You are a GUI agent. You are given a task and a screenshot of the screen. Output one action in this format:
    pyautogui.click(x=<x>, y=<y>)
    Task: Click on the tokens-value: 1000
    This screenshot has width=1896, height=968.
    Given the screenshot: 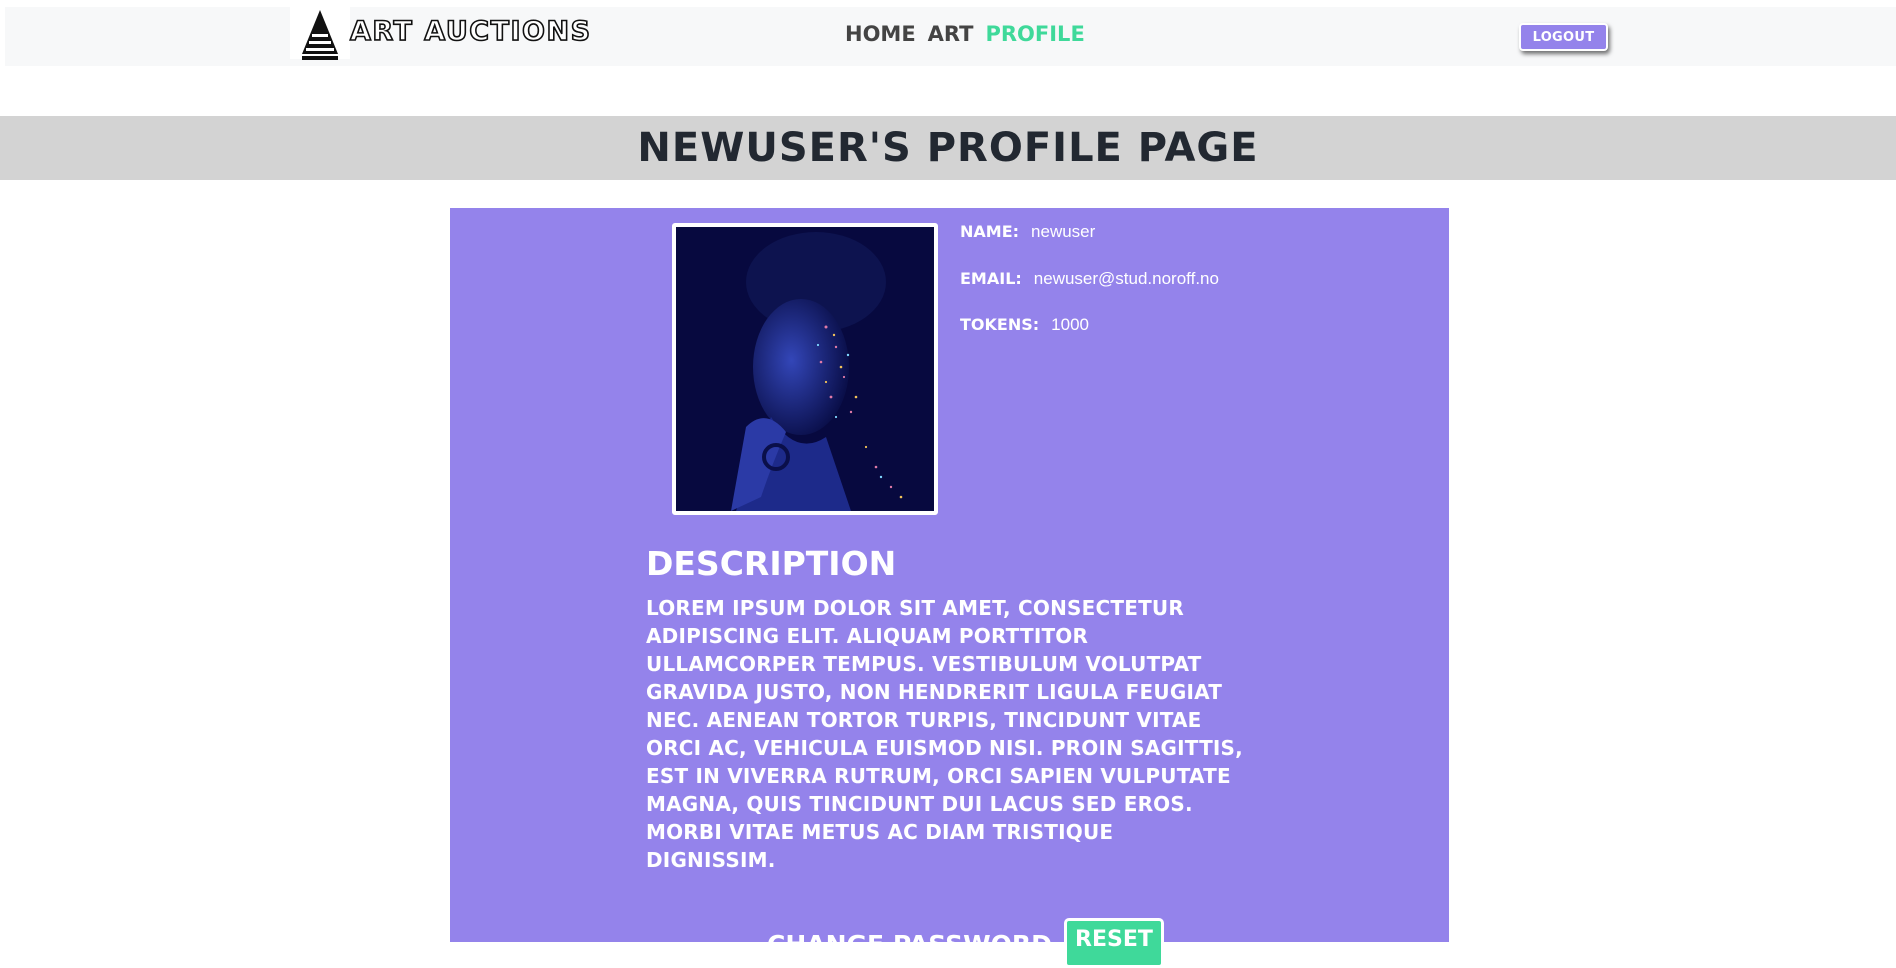 What is the action you would take?
    pyautogui.click(x=1070, y=324)
    